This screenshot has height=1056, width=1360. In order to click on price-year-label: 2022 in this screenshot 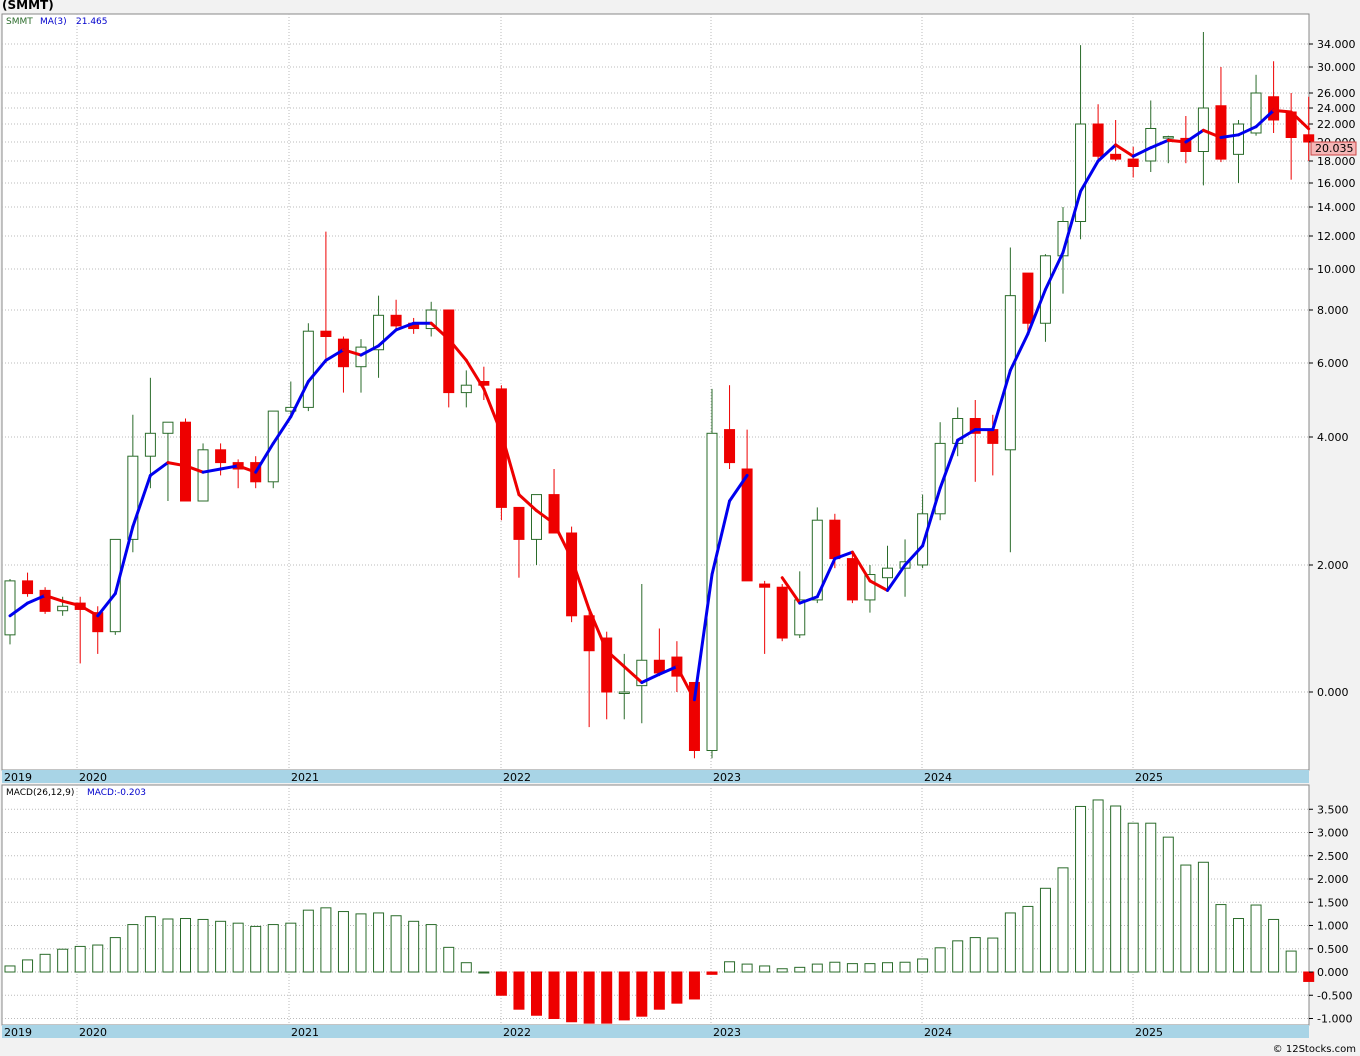, I will do `click(517, 777)`.